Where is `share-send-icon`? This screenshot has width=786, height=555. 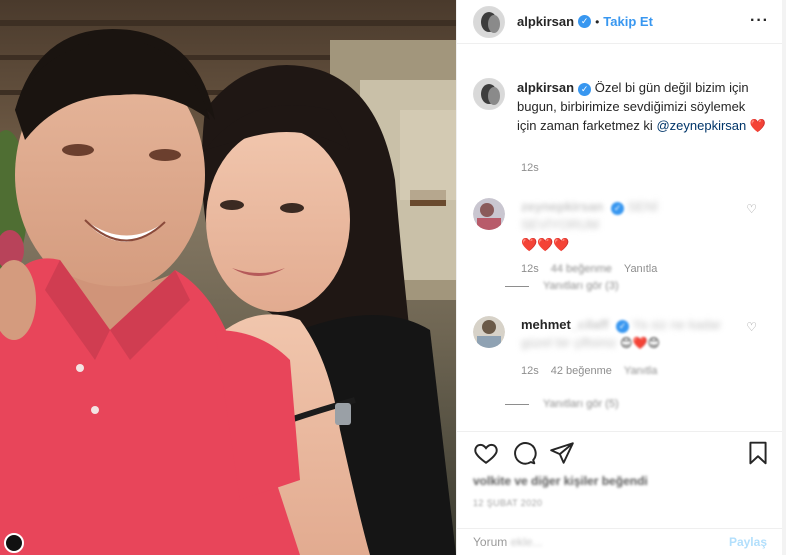
share-send-icon is located at coordinates (562, 453).